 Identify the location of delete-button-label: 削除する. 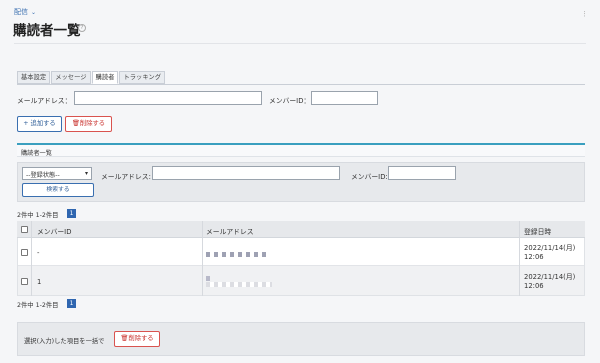
(92, 123).